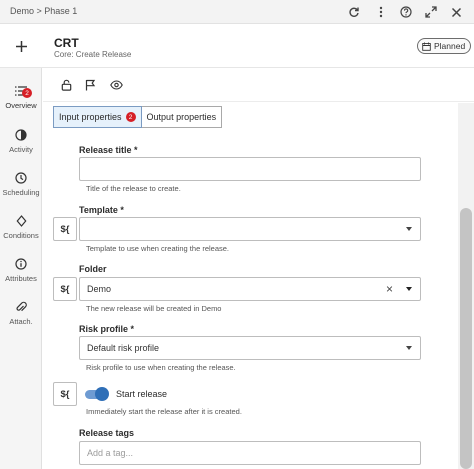  Describe the element at coordinates (21, 235) in the screenshot. I see `sidebar-item-label: Conditions` at that location.